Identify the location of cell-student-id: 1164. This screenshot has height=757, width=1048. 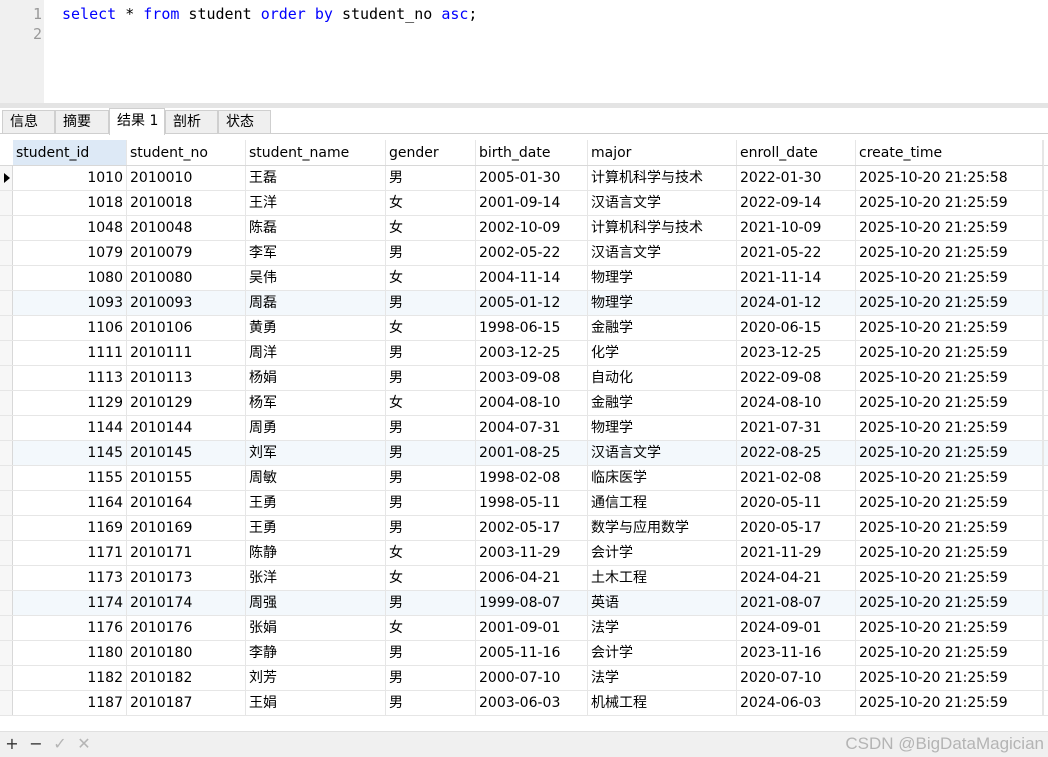
(70, 503).